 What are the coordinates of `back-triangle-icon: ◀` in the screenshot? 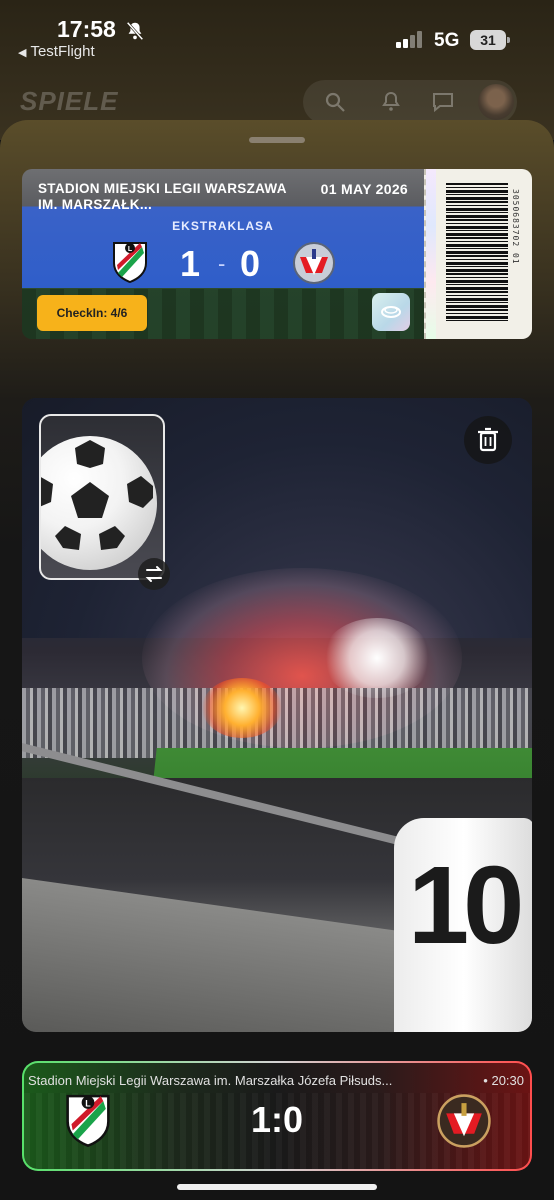 It's located at (22, 53).